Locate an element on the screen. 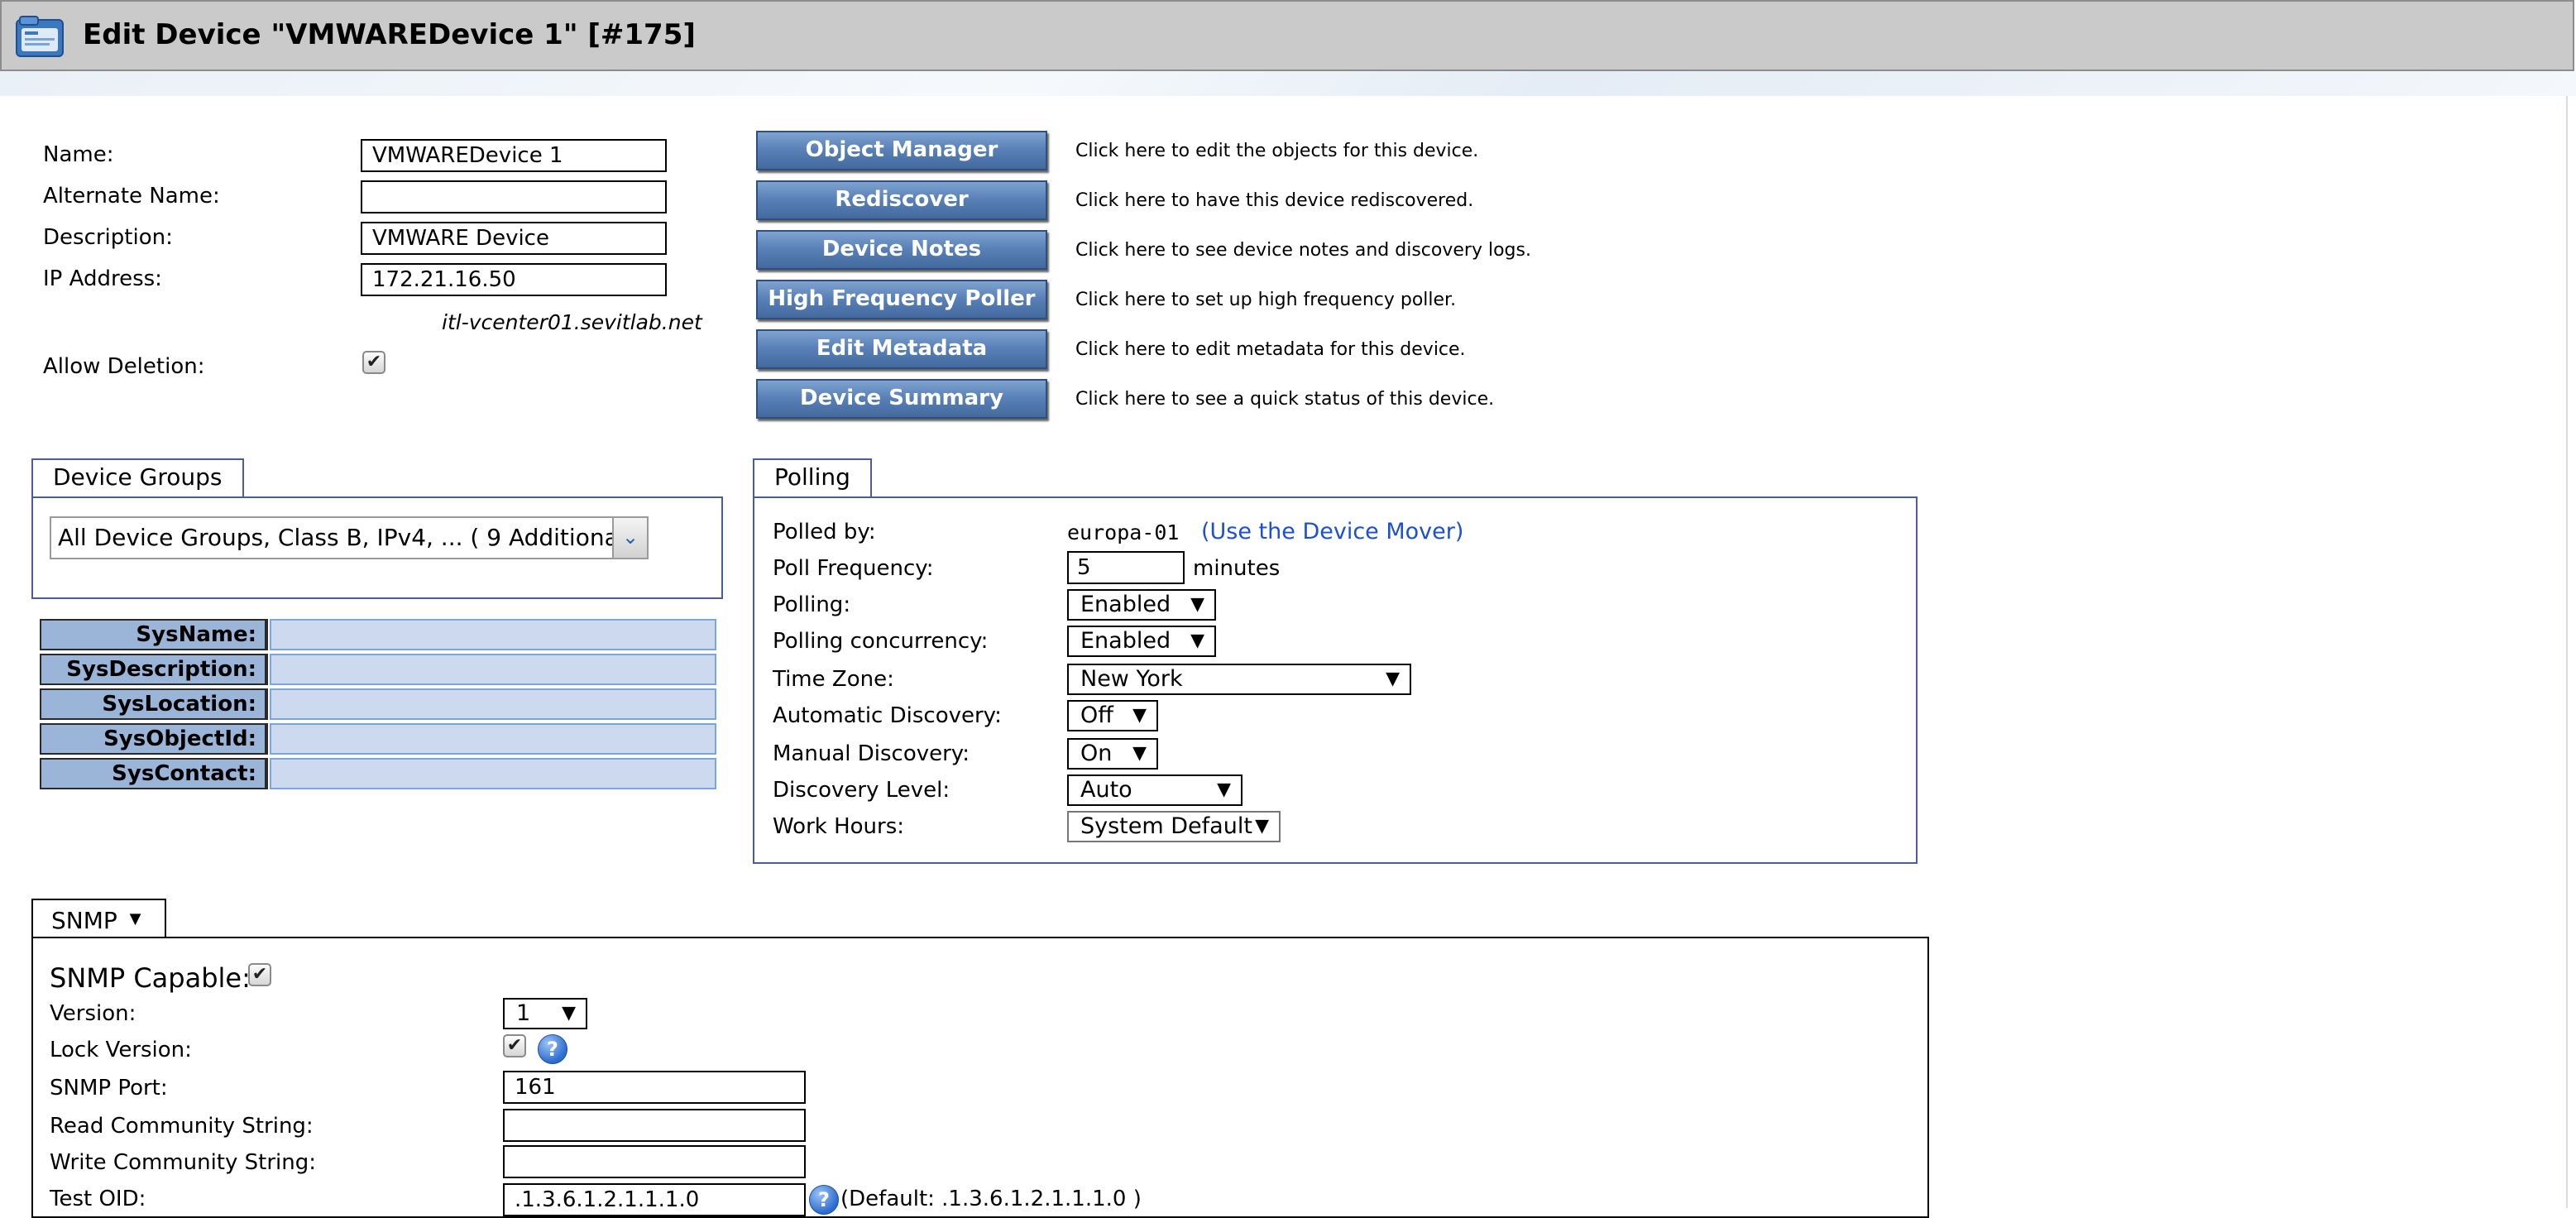 This screenshot has height=1218, width=2576. snmp-capable-checkbox: ✔ is located at coordinates (259, 975).